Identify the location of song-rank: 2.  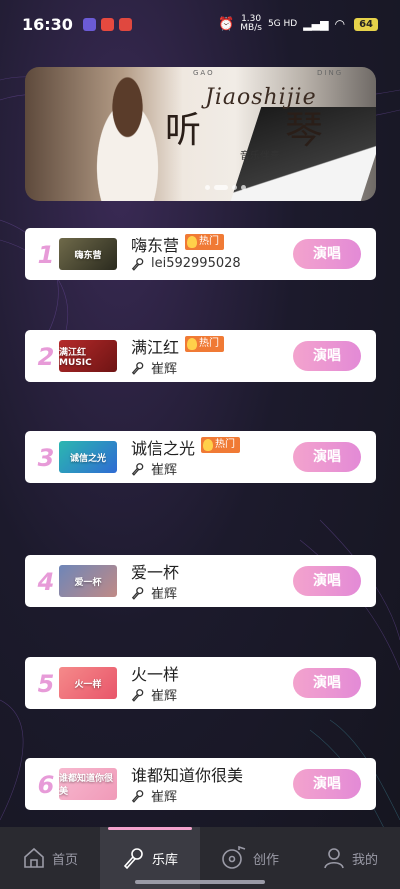
(46, 357).